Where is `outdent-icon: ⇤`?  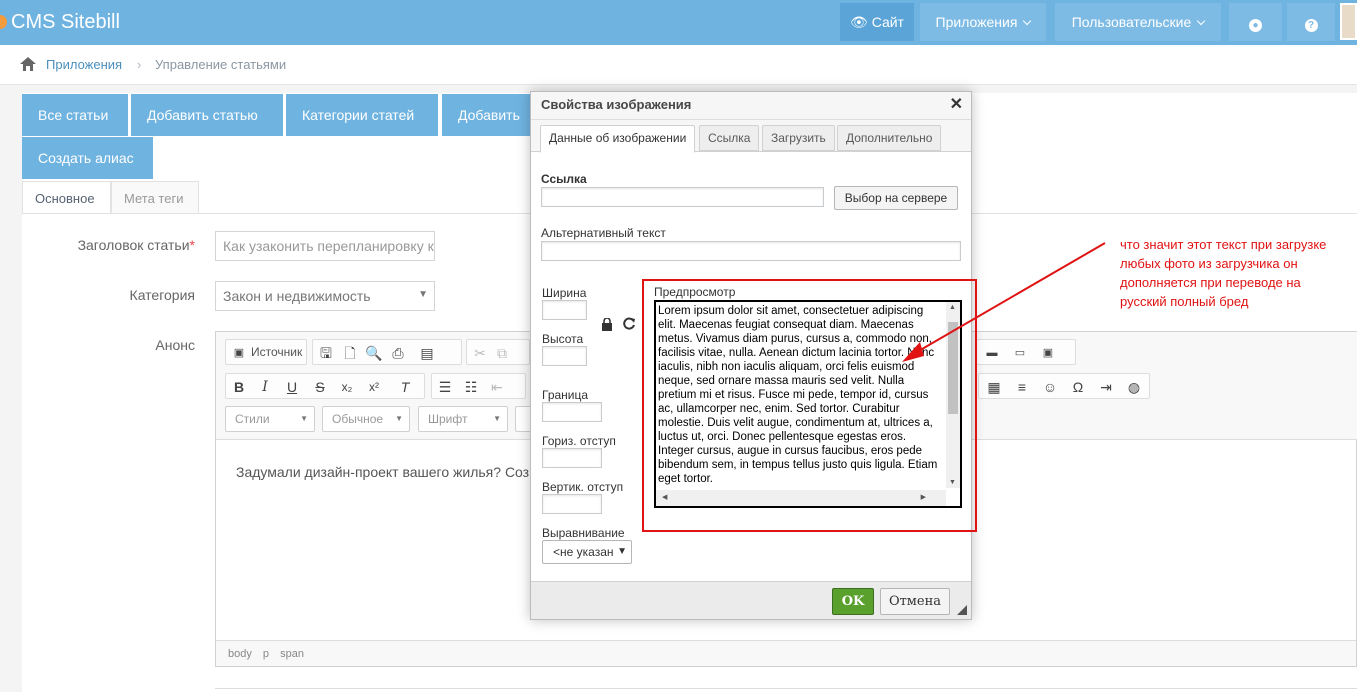
outdent-icon: ⇤ is located at coordinates (497, 387).